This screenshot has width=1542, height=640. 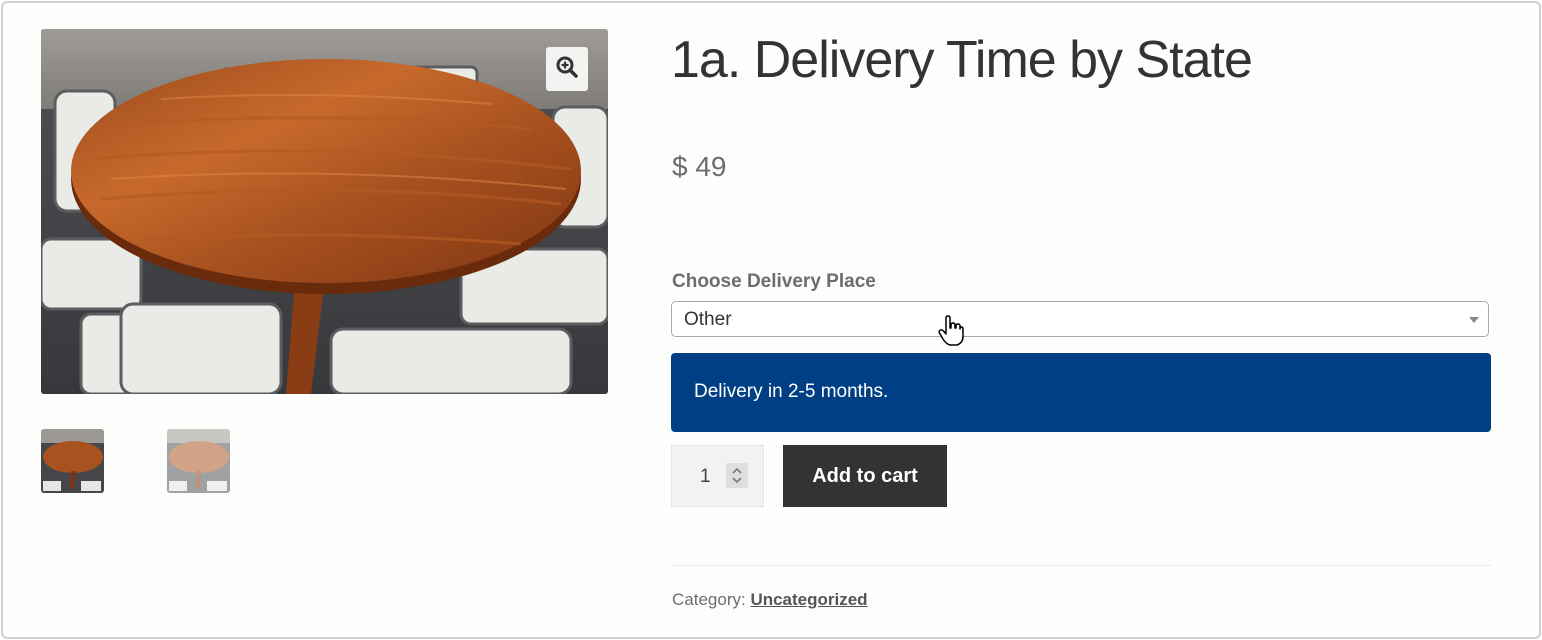 I want to click on delivery-place-select: Other, so click(x=1080, y=319).